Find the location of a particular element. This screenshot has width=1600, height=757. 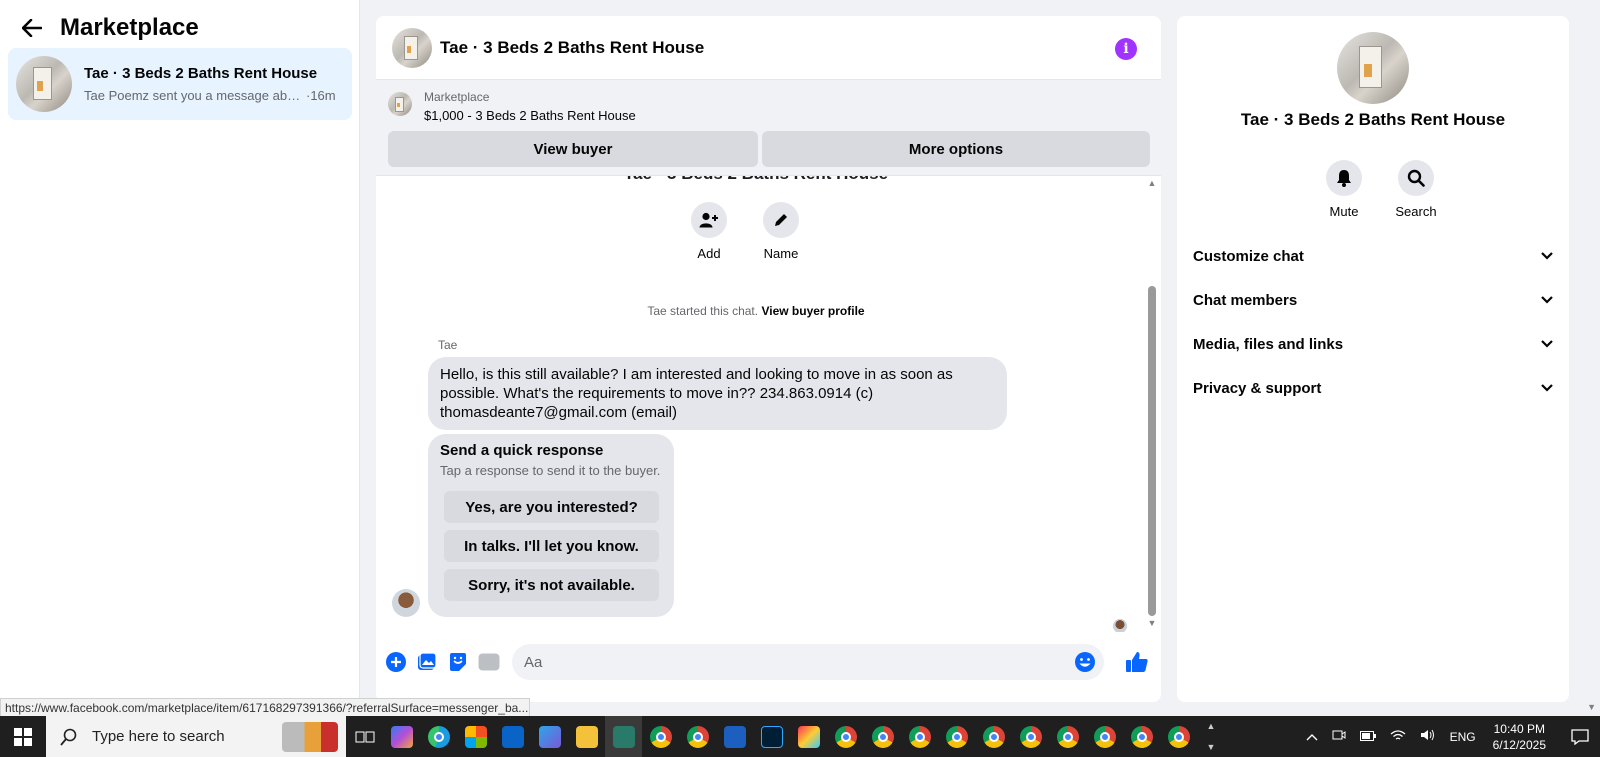

windows-start-icon is located at coordinates (23, 736).